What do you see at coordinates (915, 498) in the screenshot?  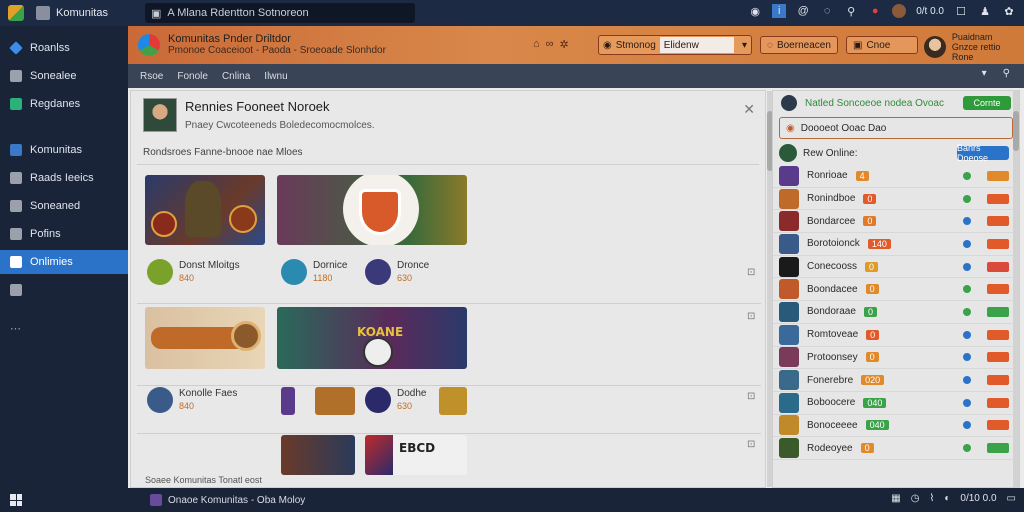 I see `clock-icon: ◷` at bounding box center [915, 498].